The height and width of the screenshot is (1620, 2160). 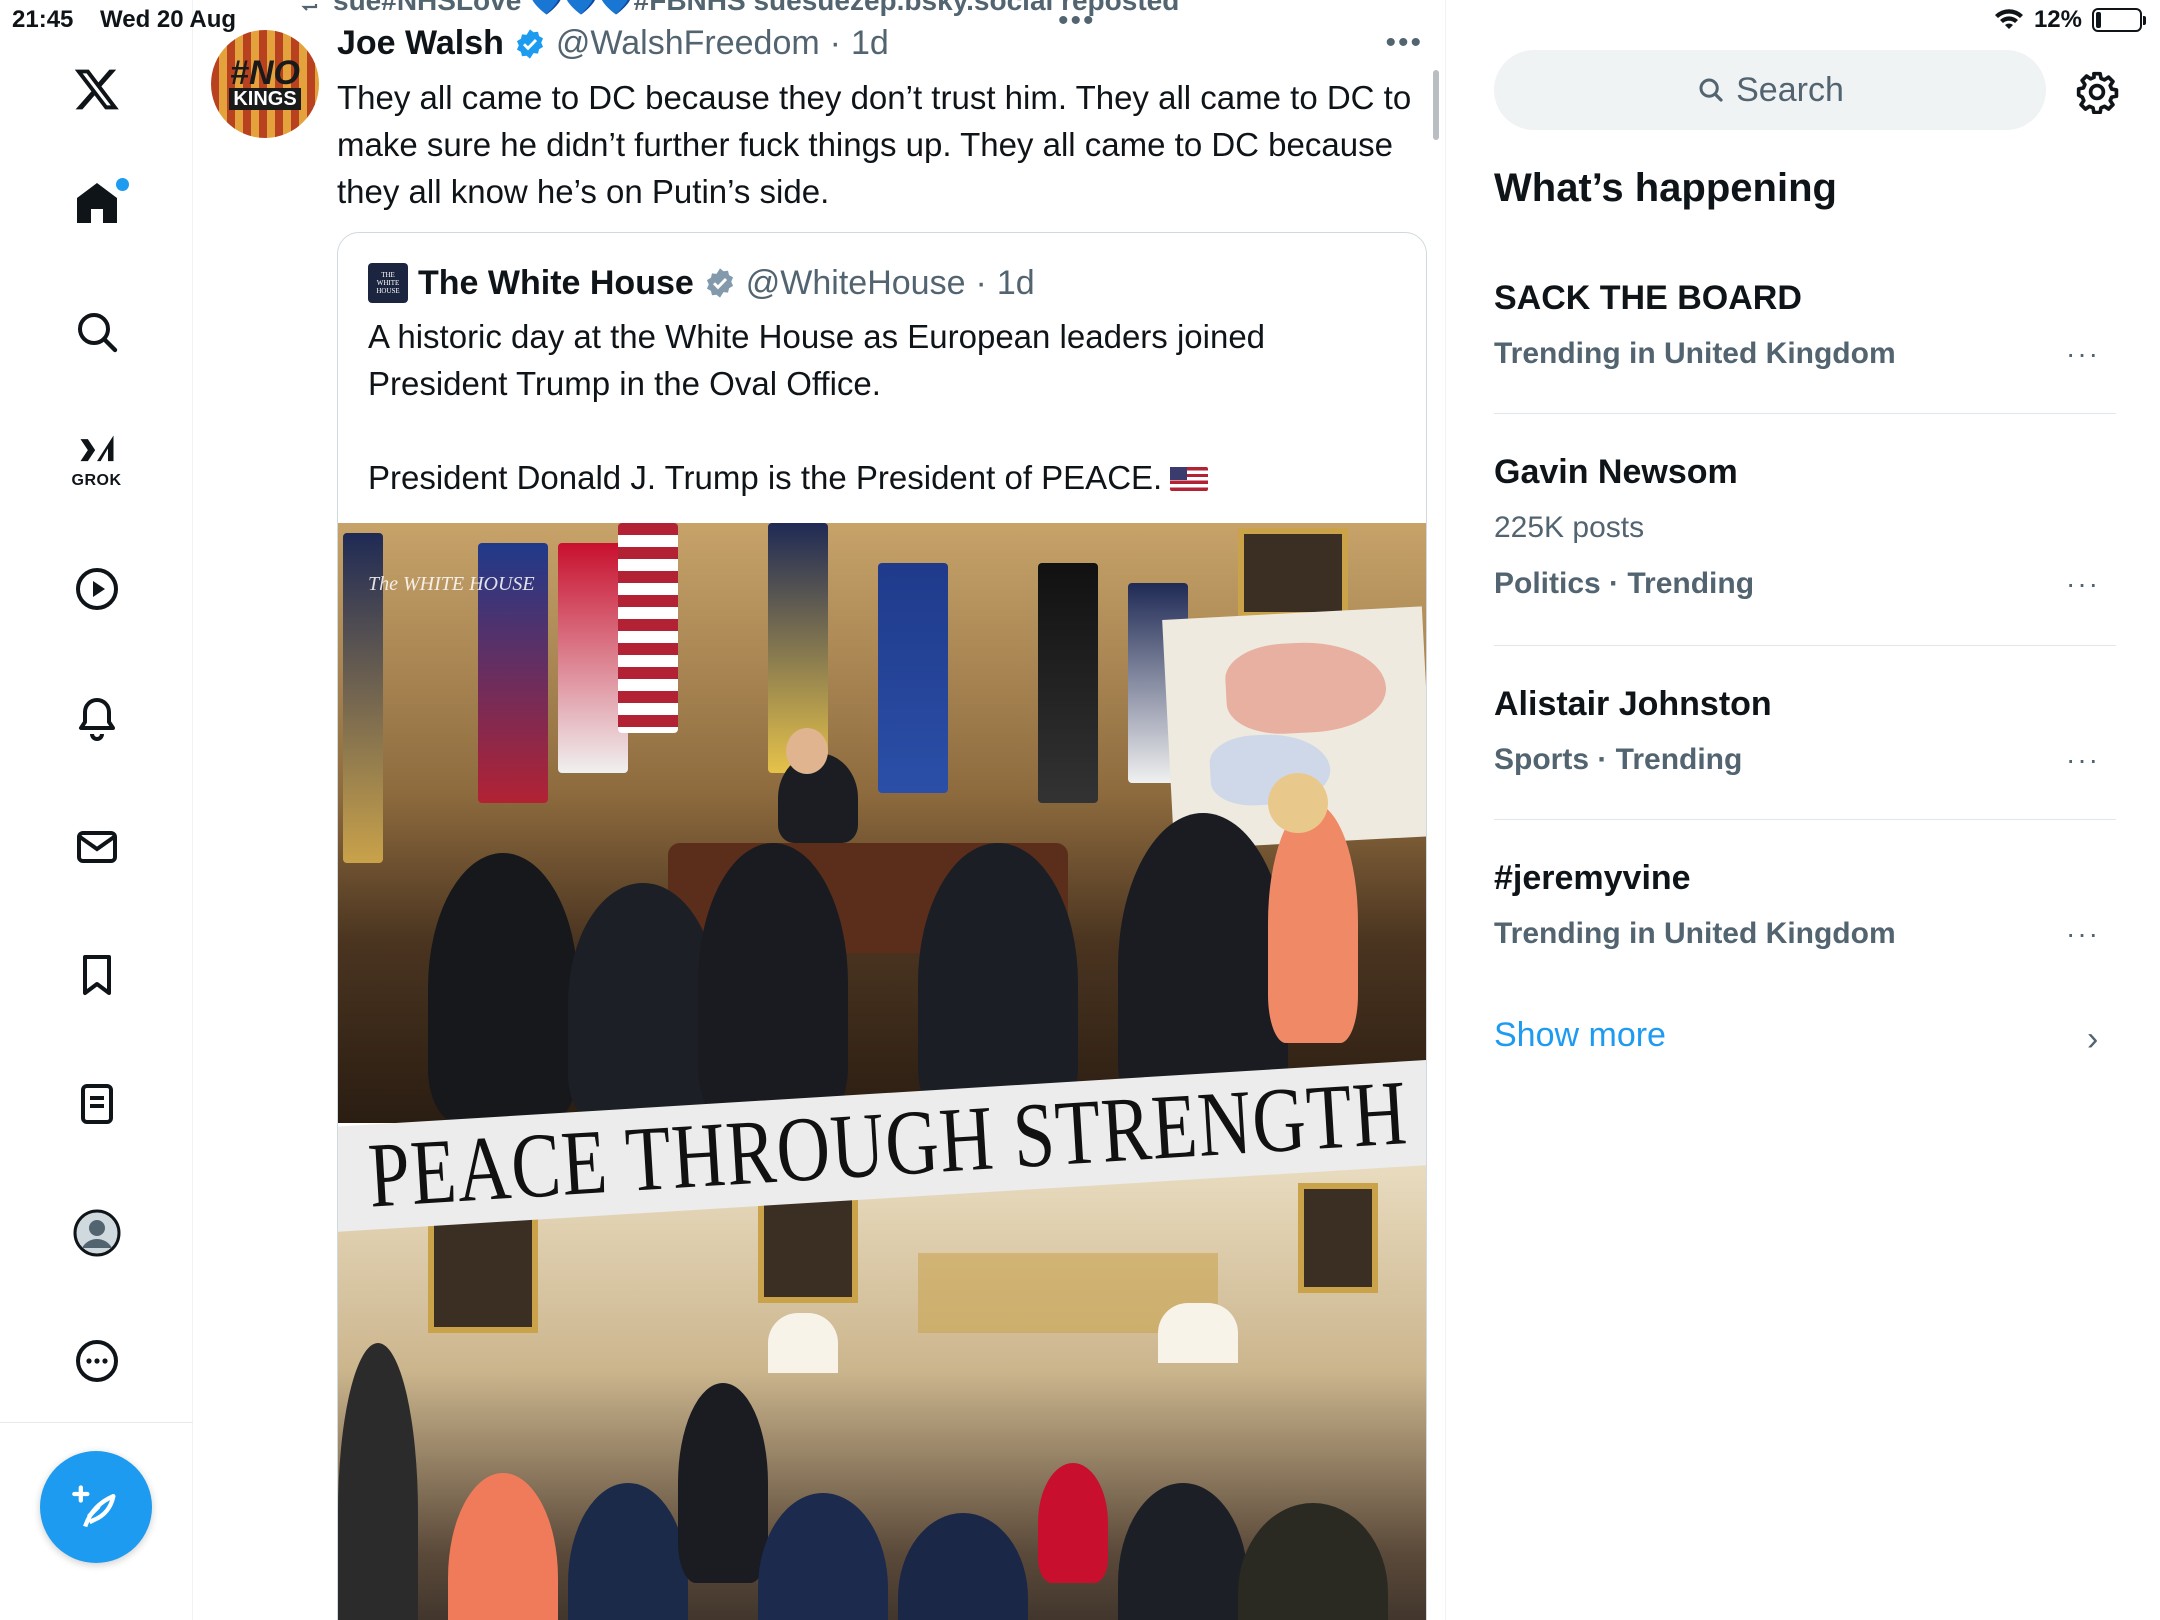 What do you see at coordinates (96, 480) in the screenshot?
I see `grok-label: GROK` at bounding box center [96, 480].